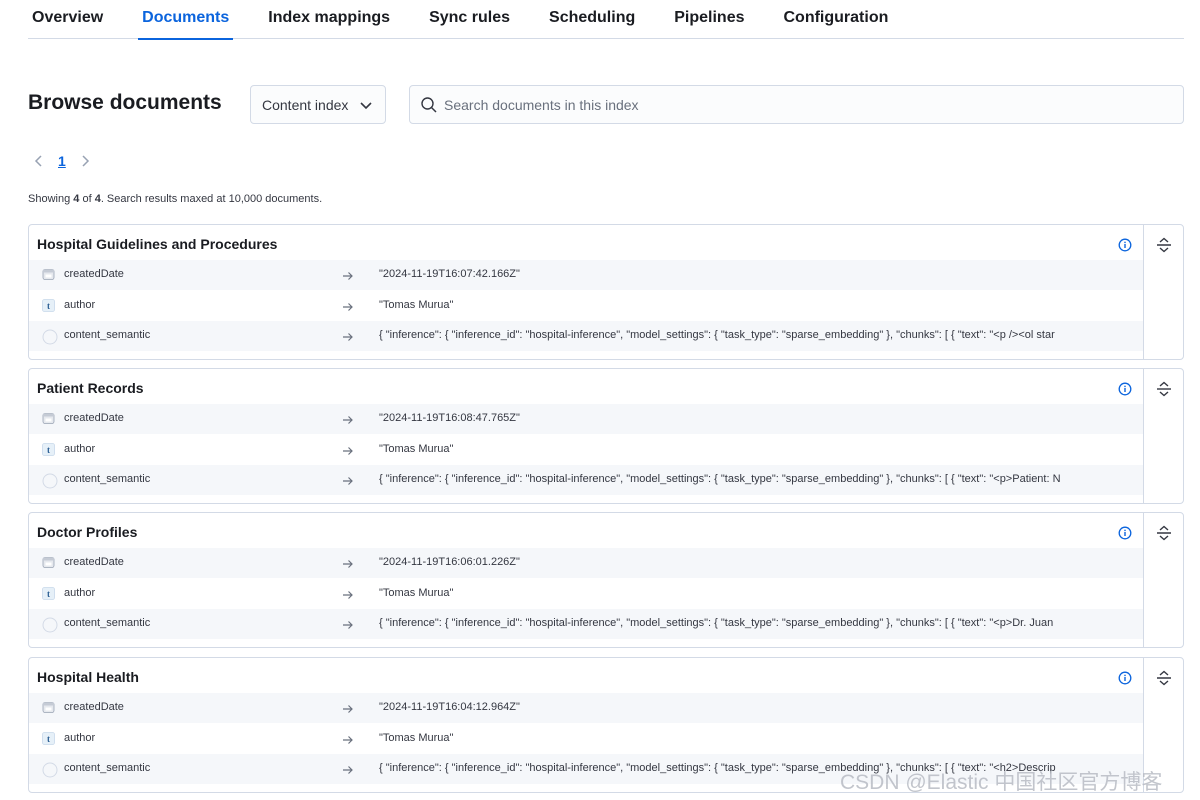  What do you see at coordinates (586, 708) in the screenshot?
I see `field-row: createdDate "2024-11-19T16:04:12.964Z"` at bounding box center [586, 708].